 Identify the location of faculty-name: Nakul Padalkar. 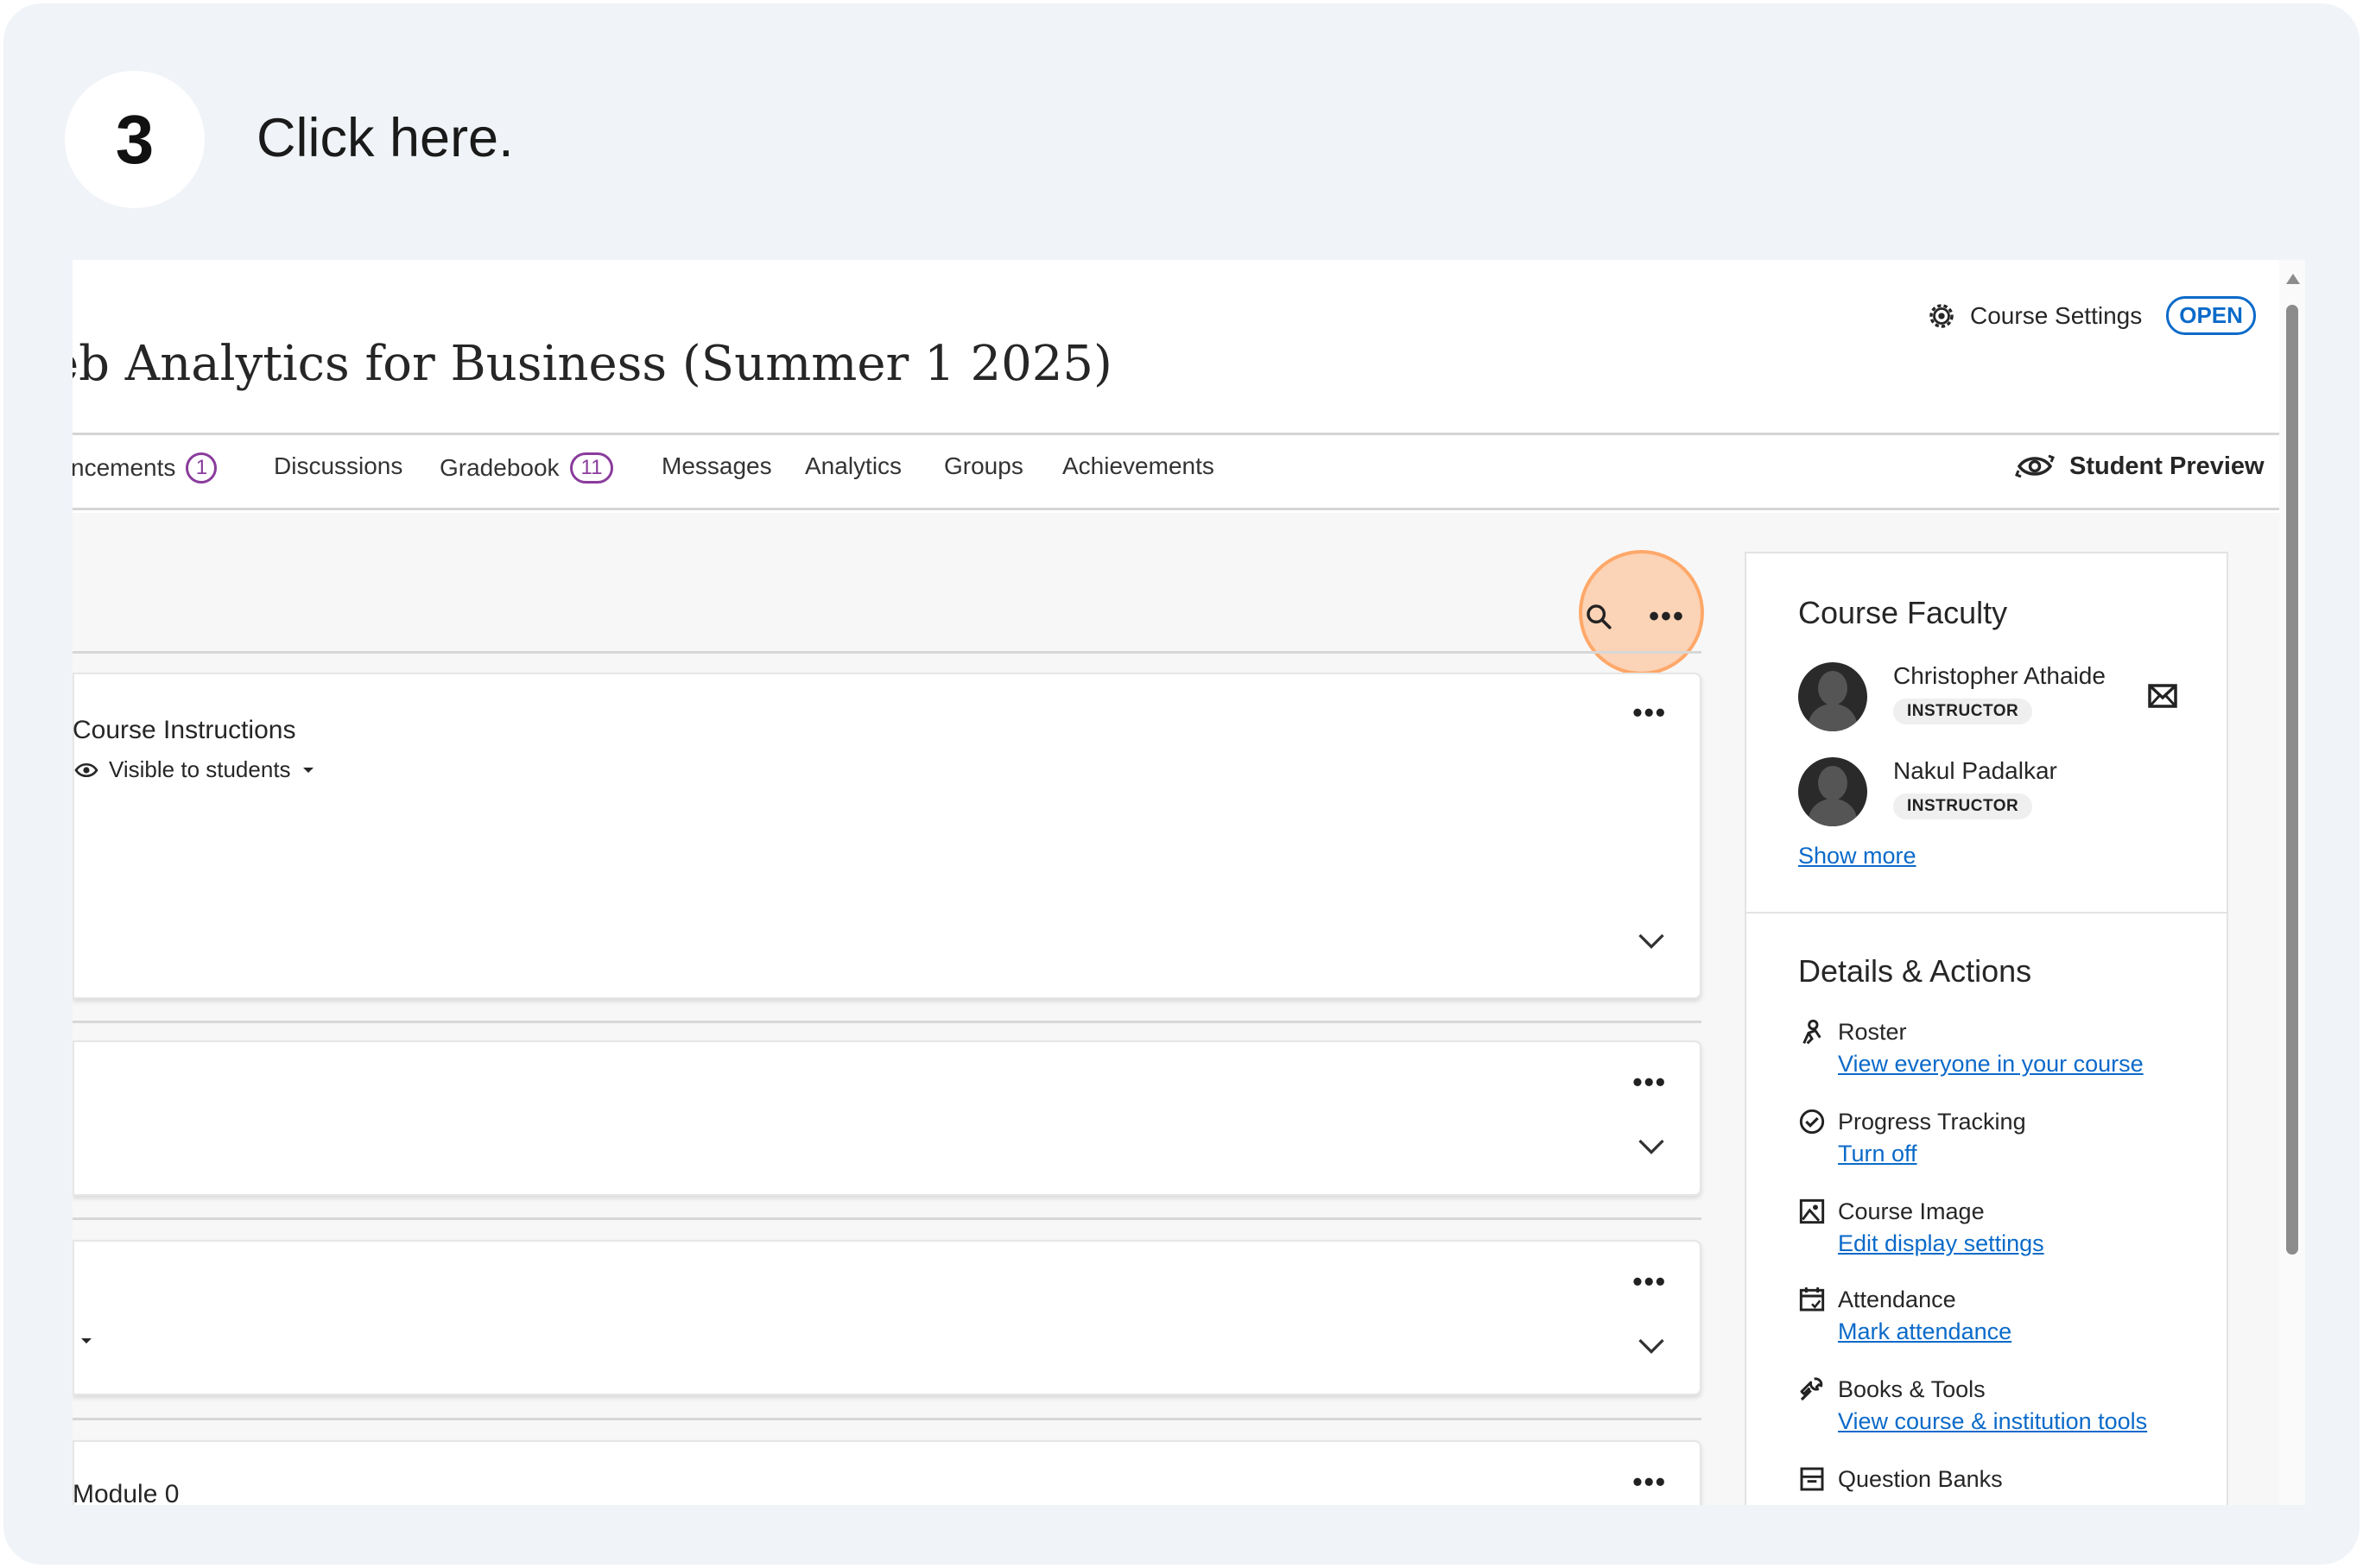
(1975, 771).